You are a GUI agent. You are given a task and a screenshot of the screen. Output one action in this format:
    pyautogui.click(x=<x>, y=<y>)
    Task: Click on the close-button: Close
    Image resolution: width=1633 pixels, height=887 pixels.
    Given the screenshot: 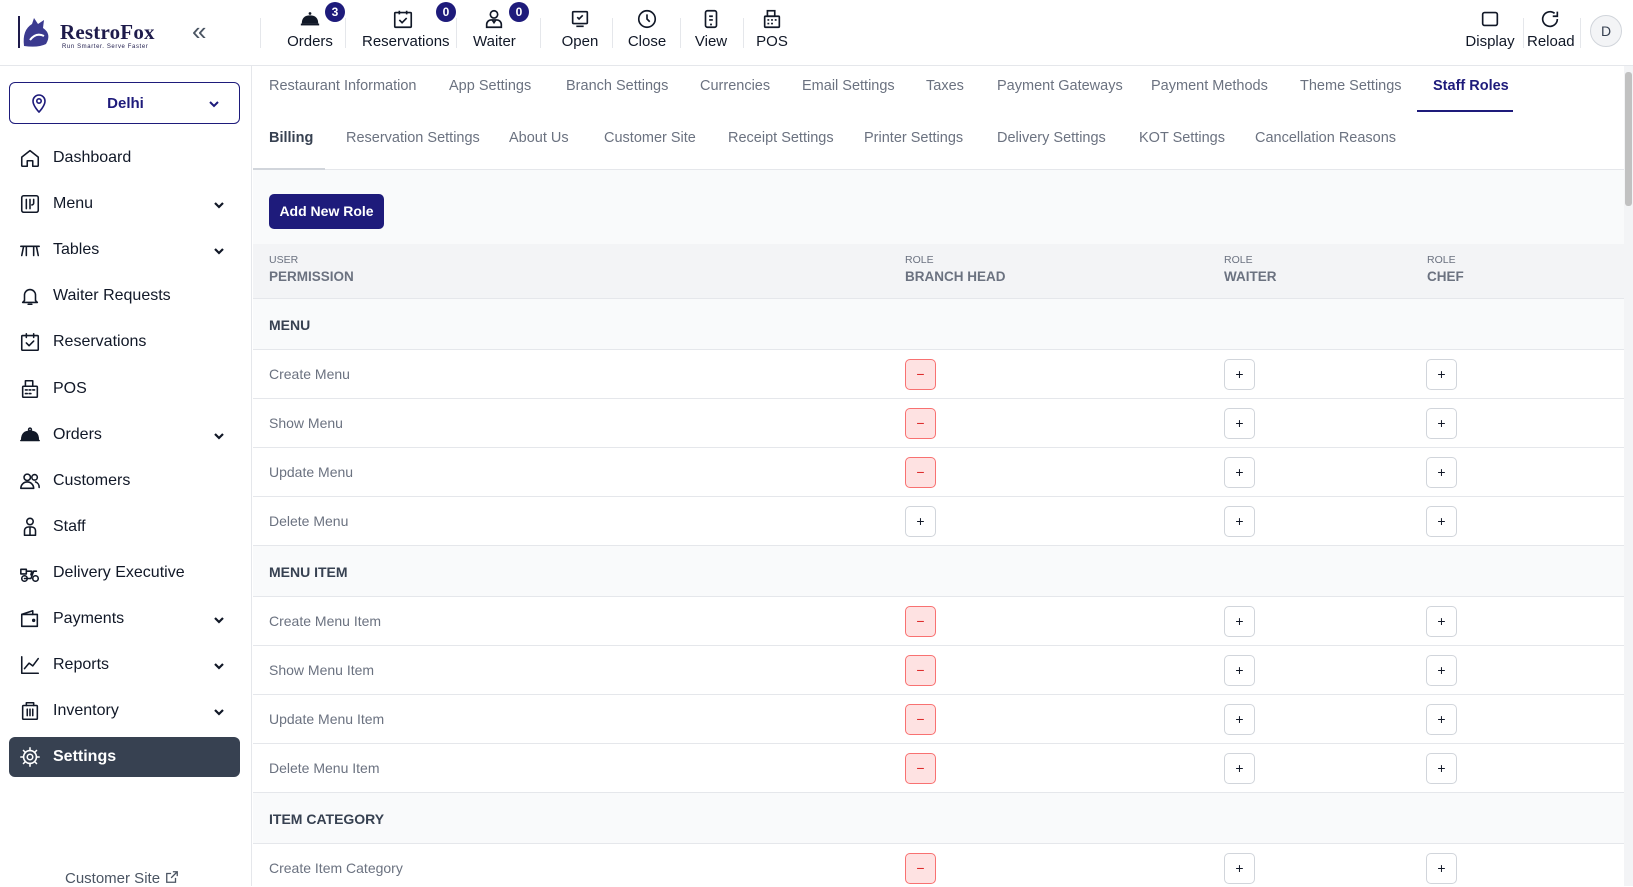 What is the action you would take?
    pyautogui.click(x=647, y=33)
    